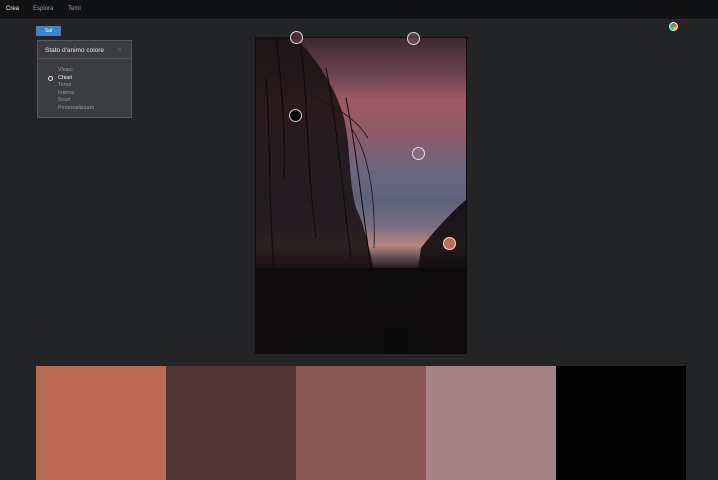 Image resolution: width=718 pixels, height=480 pixels. I want to click on nav-item-esplora: Esplora, so click(43, 9).